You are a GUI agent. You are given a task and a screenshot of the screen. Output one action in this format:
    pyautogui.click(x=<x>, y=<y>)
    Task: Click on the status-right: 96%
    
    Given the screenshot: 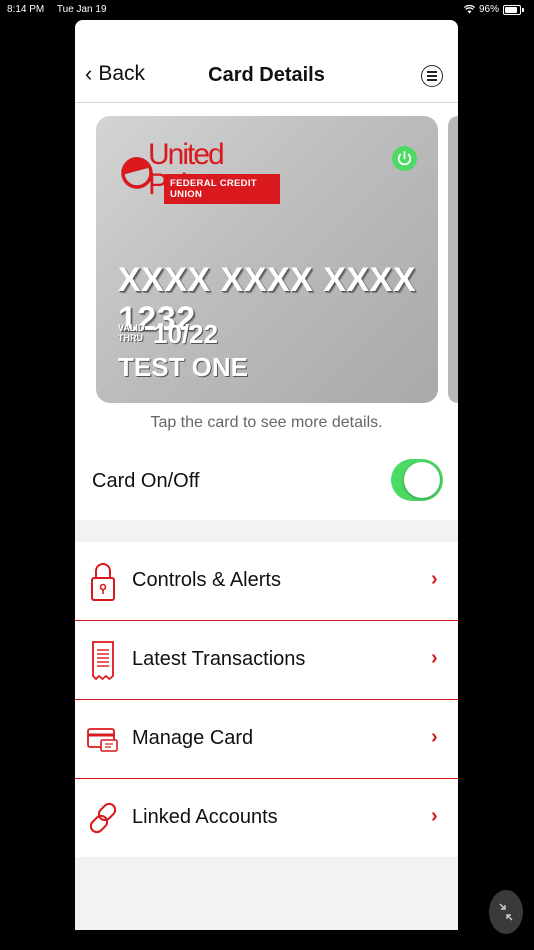 What is the action you would take?
    pyautogui.click(x=493, y=9)
    